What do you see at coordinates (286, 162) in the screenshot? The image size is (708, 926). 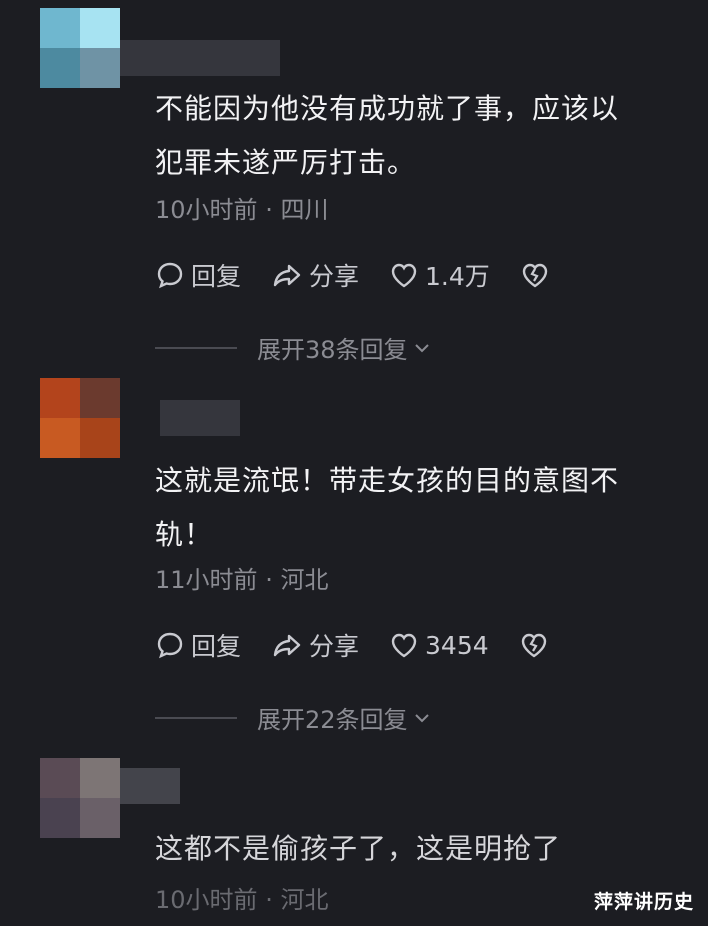 I see `comment-text-line: 犯罪未遂严厉打击。` at bounding box center [286, 162].